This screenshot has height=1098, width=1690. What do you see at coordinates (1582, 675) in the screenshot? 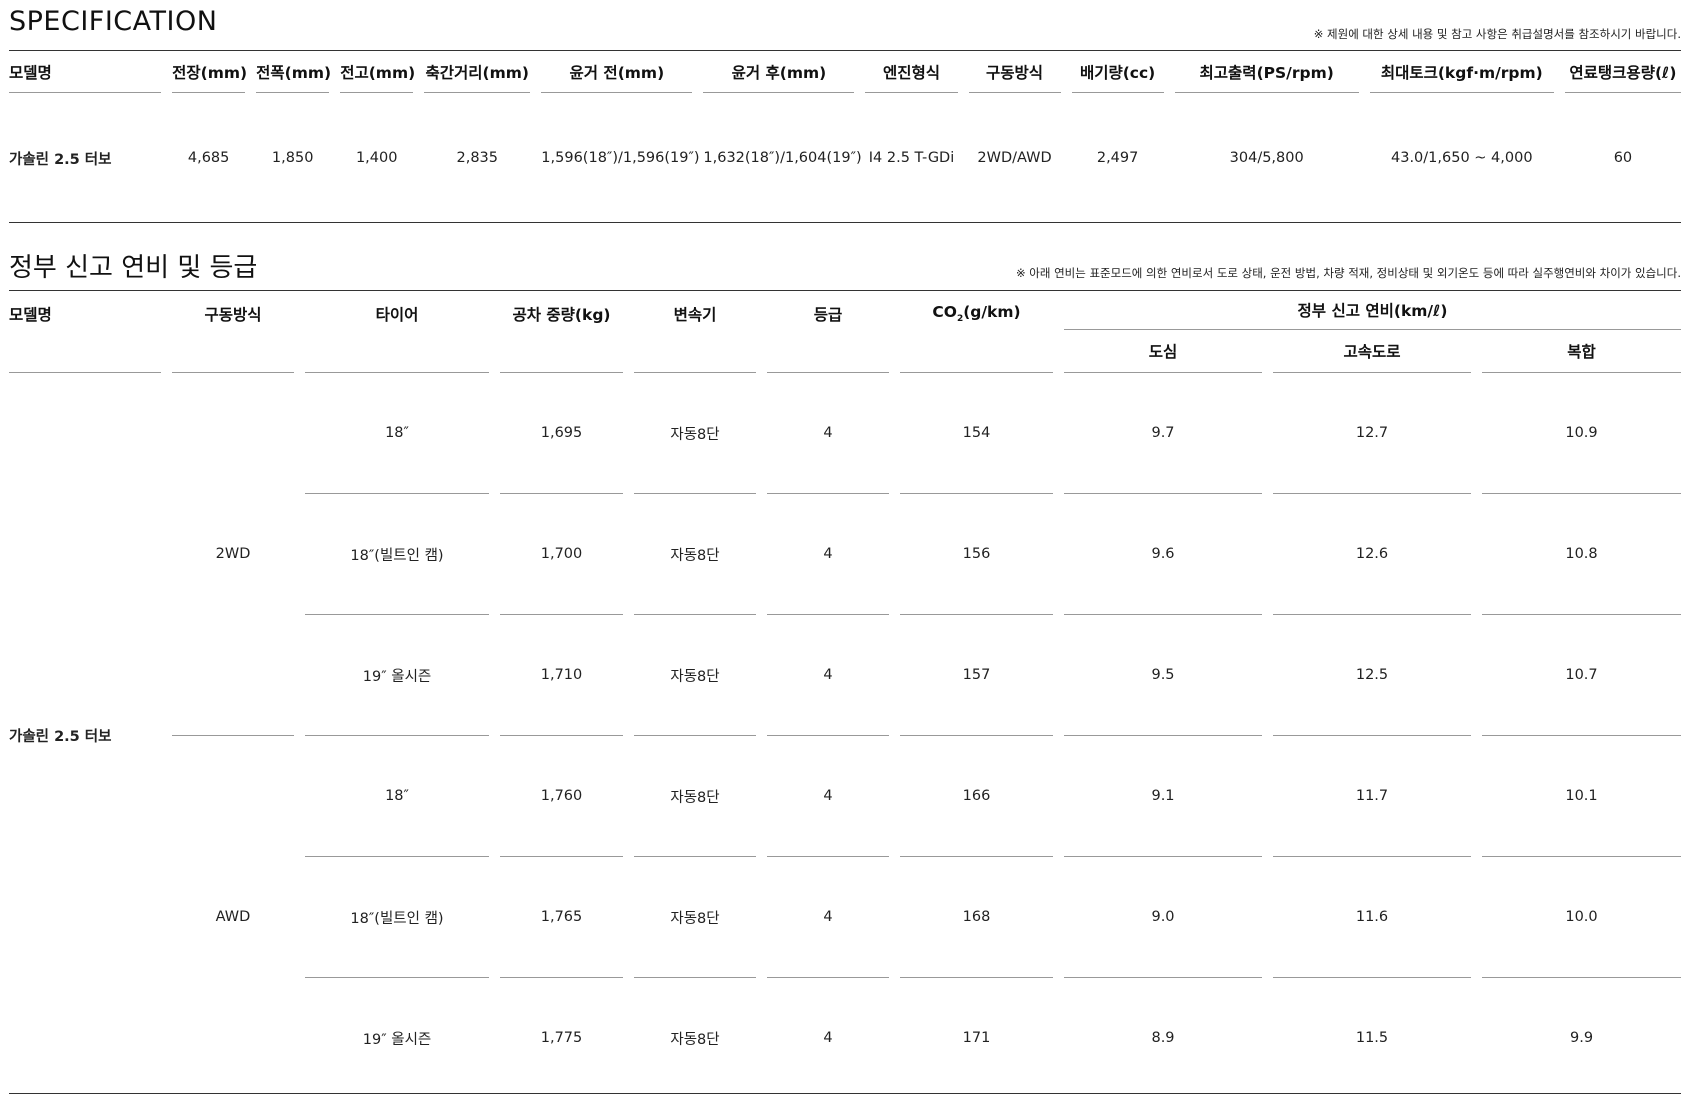
I see `combined-cell: 10.7` at bounding box center [1582, 675].